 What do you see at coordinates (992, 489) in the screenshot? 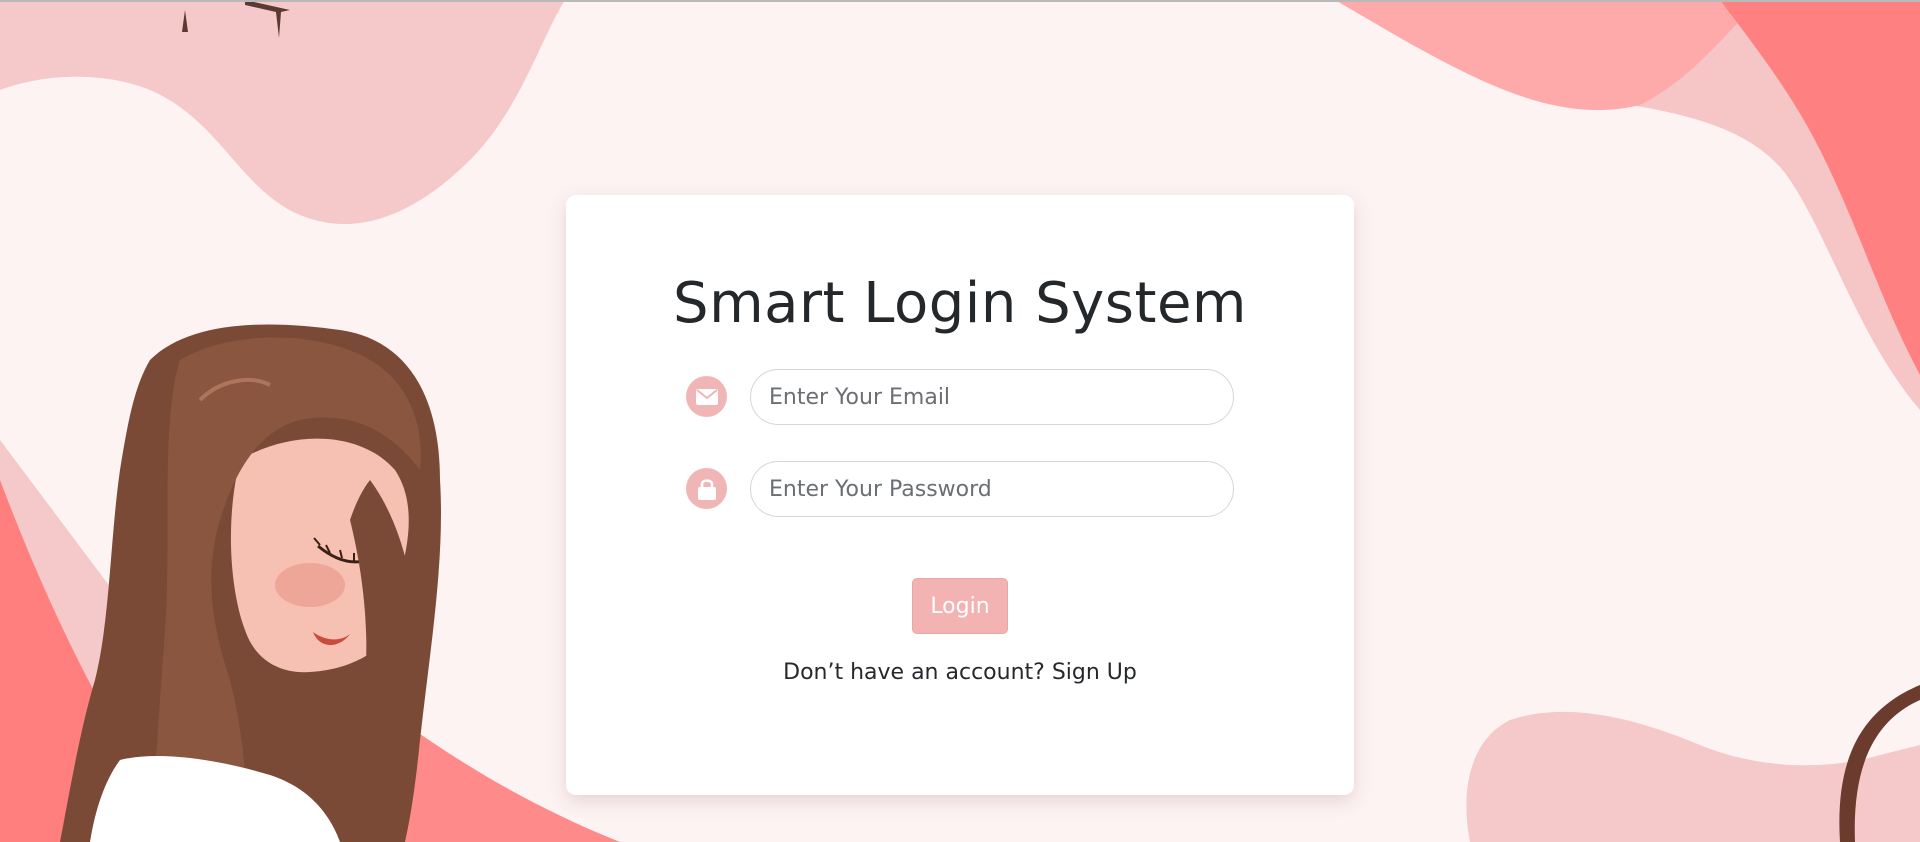
I see `password-field` at bounding box center [992, 489].